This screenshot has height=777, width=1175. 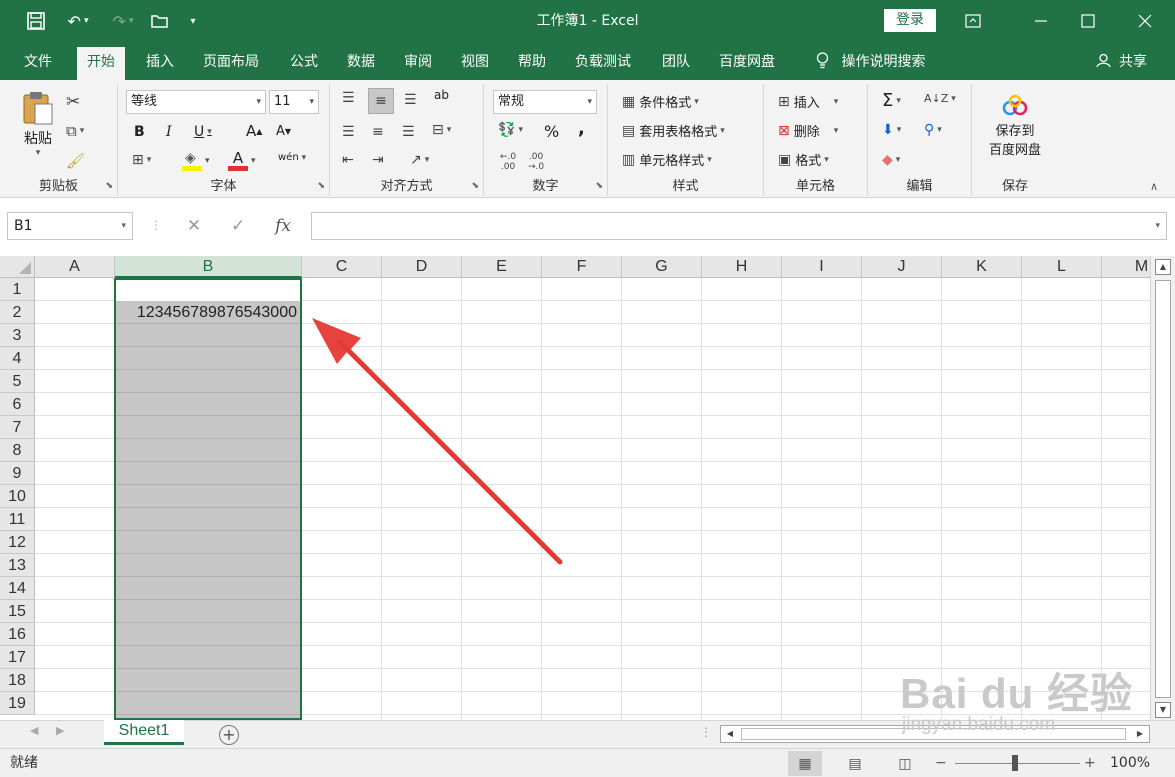 What do you see at coordinates (109, 186) in the screenshot?
I see `clipboard-launcher-icon: ⬊` at bounding box center [109, 186].